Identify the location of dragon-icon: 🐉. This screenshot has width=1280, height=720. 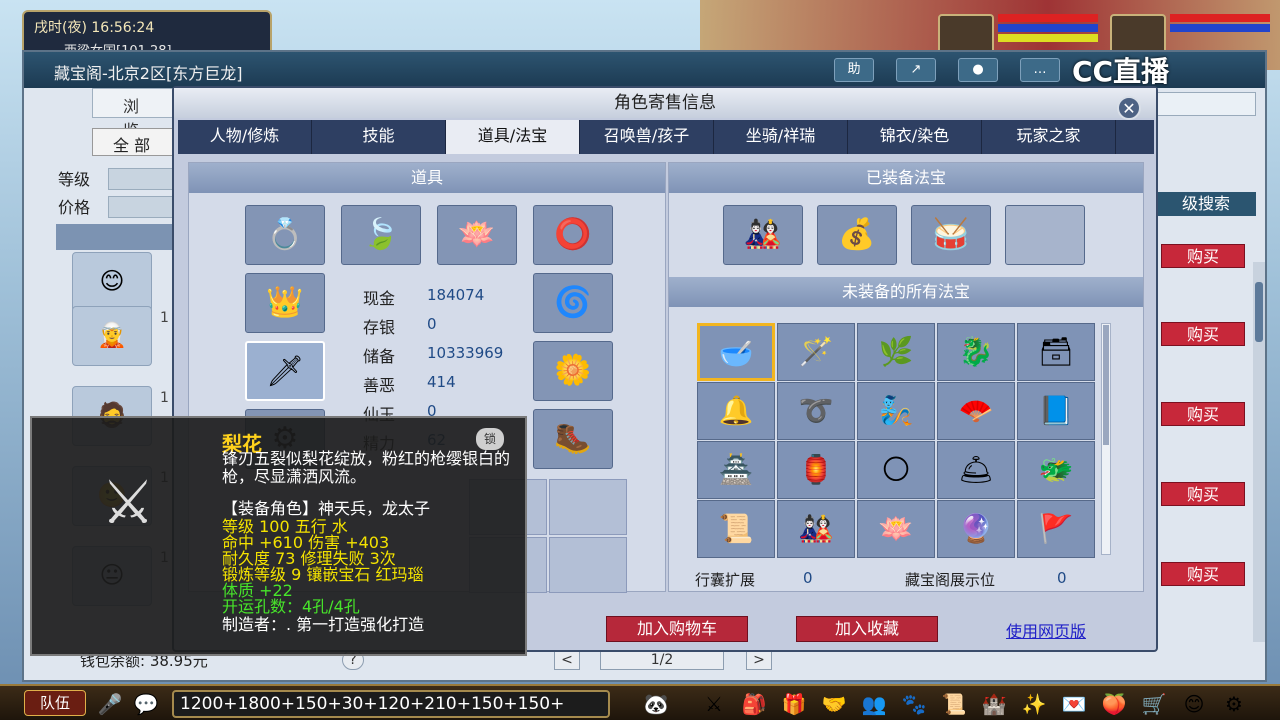
(976, 352).